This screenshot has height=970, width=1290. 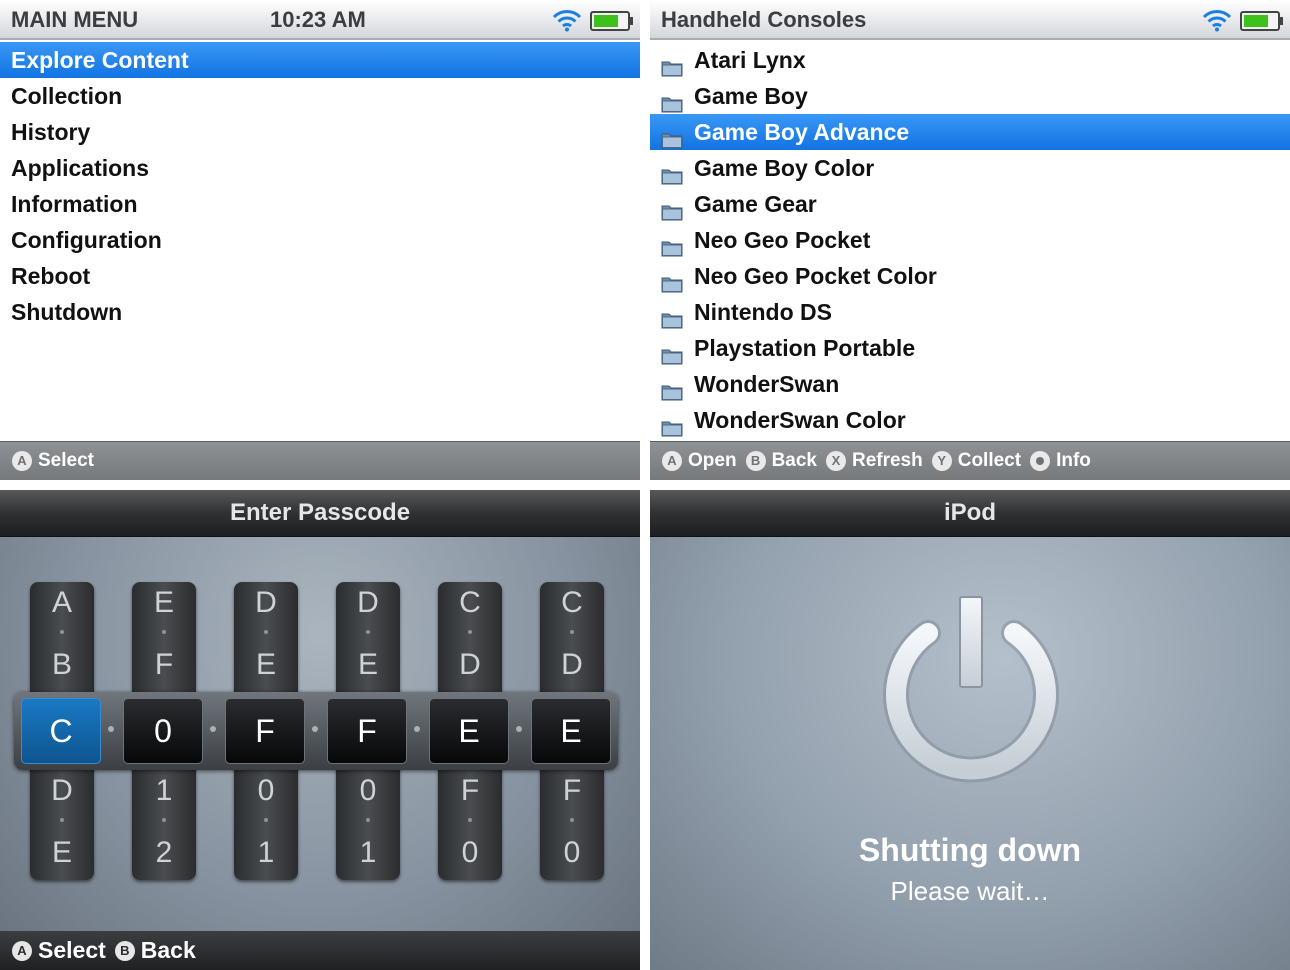 I want to click on folder-item: Neo Geo Pocket, so click(x=970, y=240).